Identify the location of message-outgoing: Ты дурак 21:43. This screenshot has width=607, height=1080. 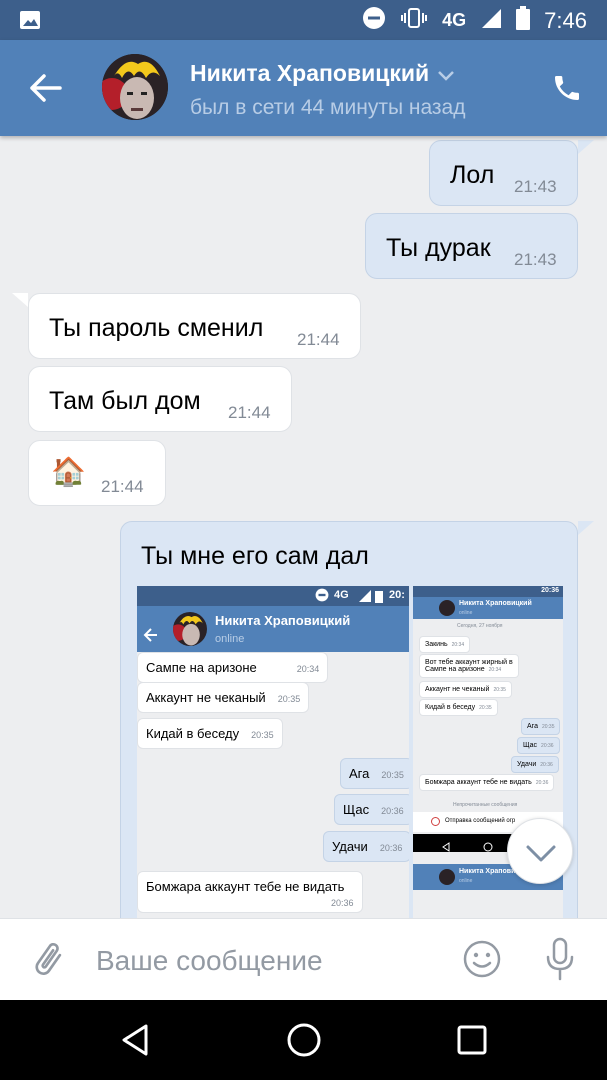
(471, 246).